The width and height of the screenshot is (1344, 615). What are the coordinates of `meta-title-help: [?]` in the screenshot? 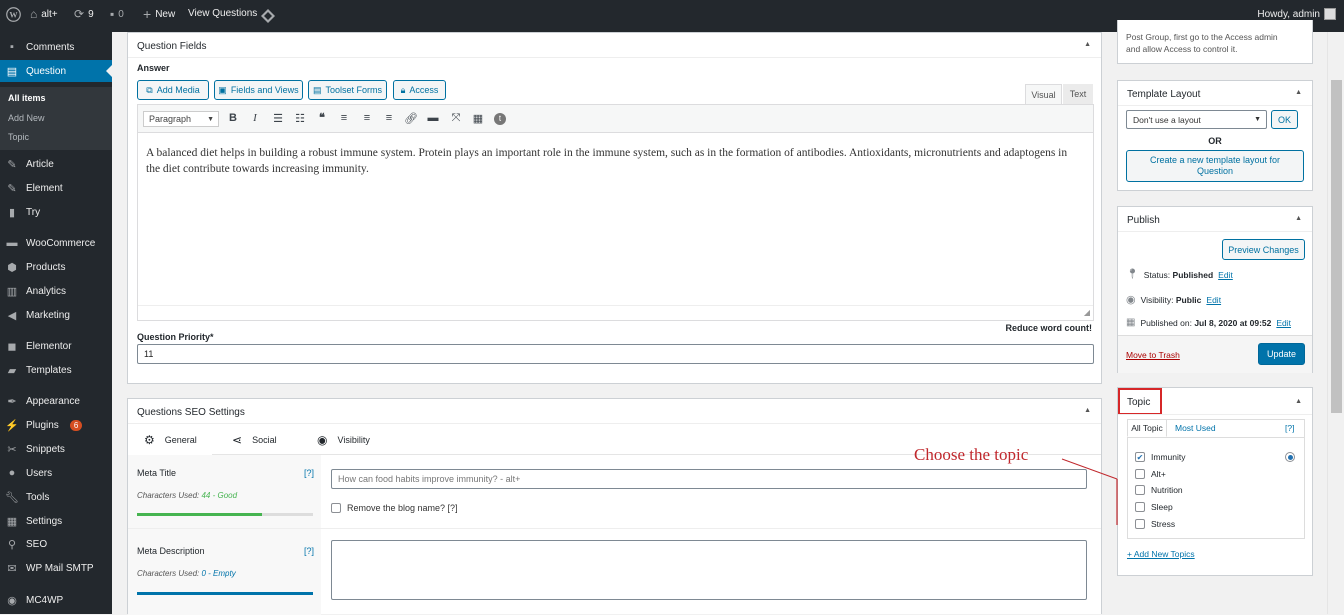 It's located at (309, 473).